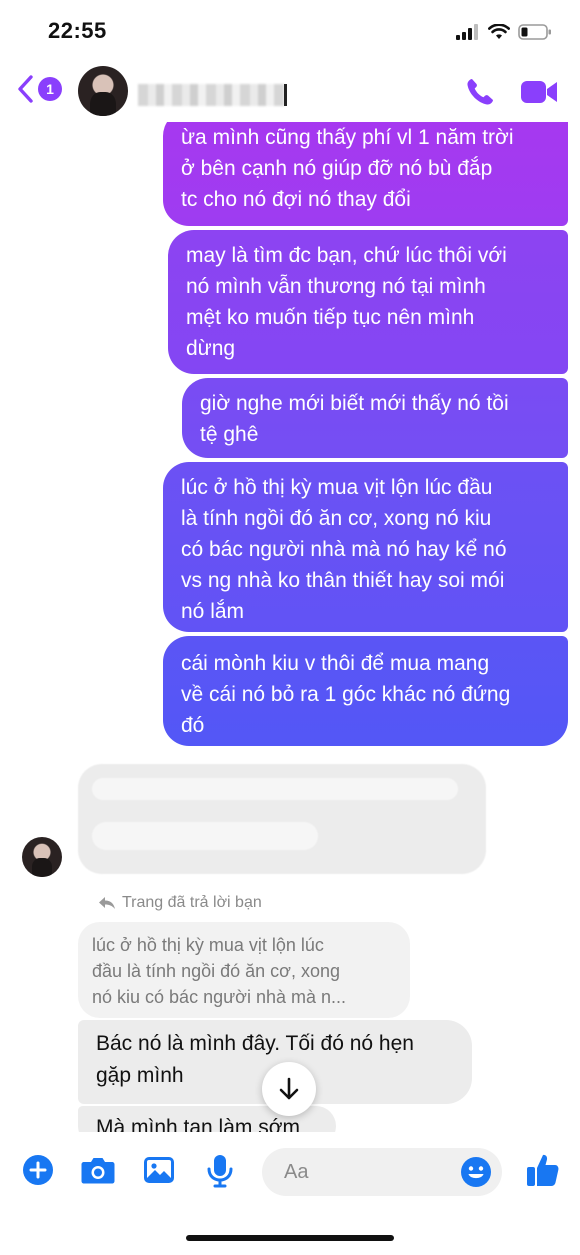 Image resolution: width=580 pixels, height=1255 pixels. I want to click on quoted-line: đầu là tính ngồi đó ăn cơ, xong, so click(216, 971).